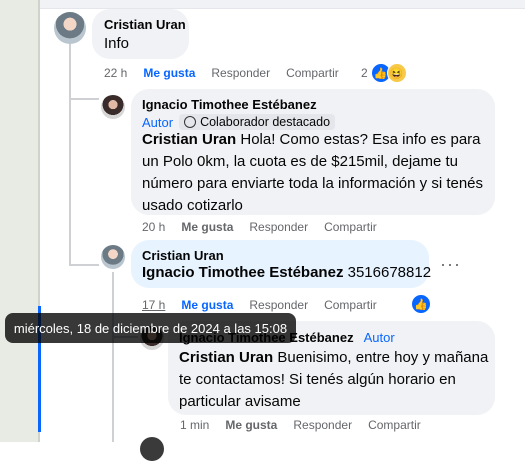  What do you see at coordinates (117, 43) in the screenshot?
I see `comment-text: Info` at bounding box center [117, 43].